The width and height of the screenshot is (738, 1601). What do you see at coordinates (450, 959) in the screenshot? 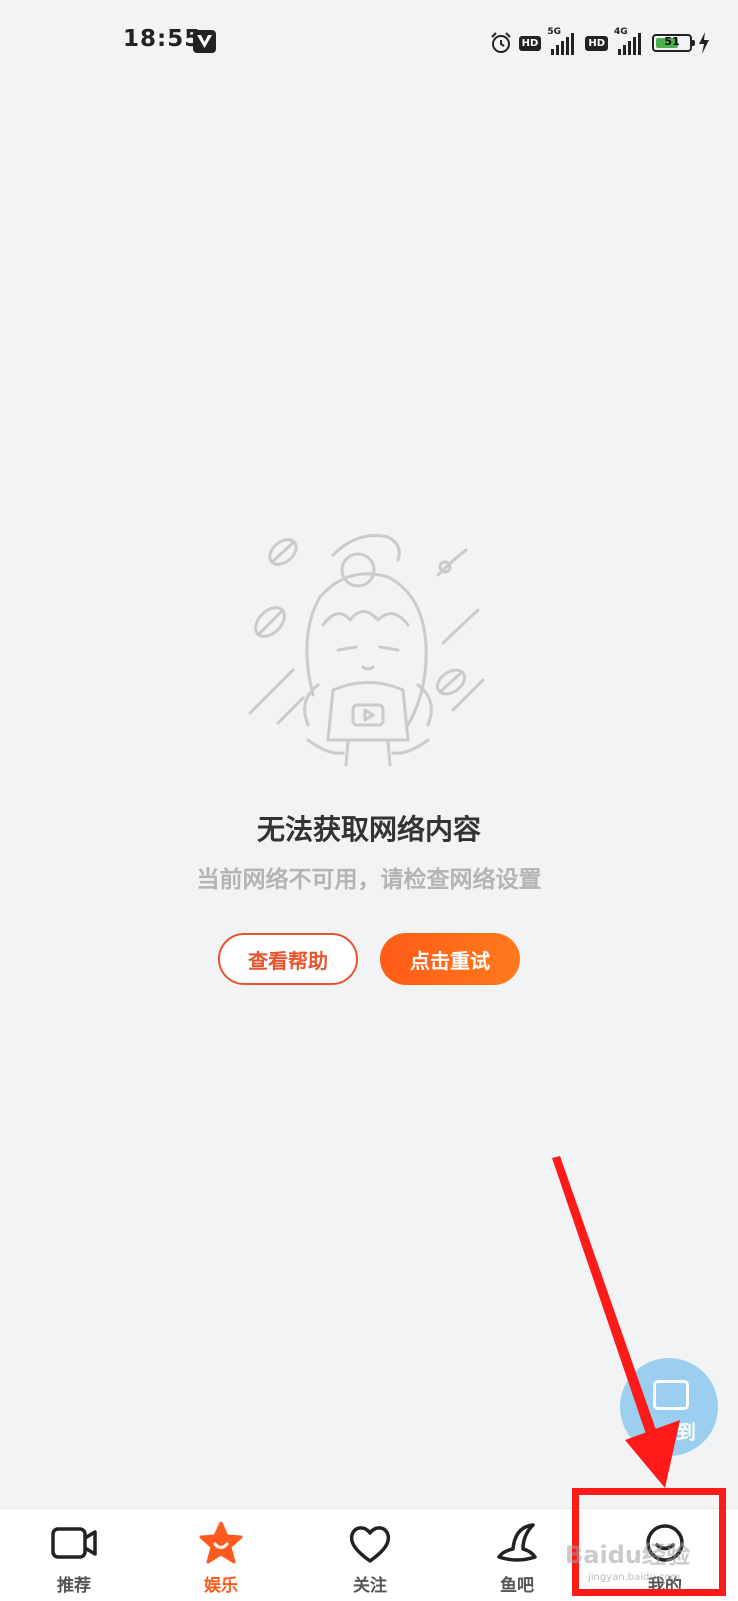
I see `retry-button: 点击重试` at bounding box center [450, 959].